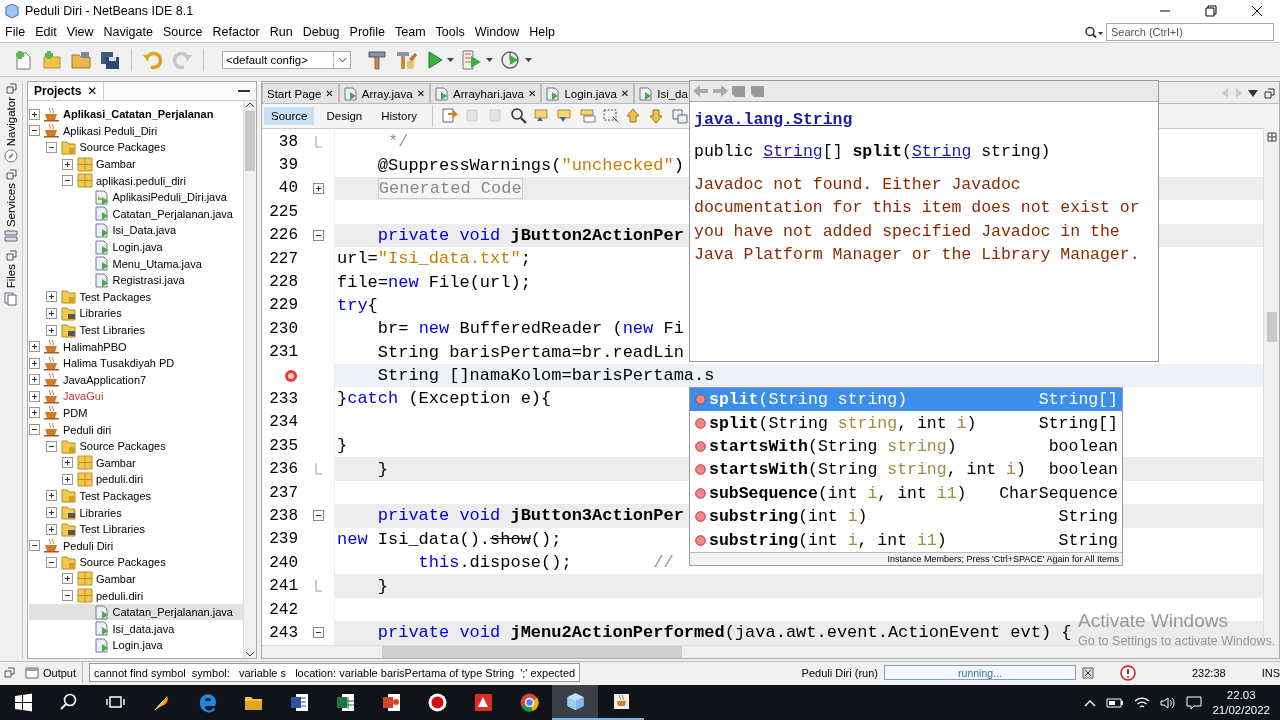  What do you see at coordinates (680, 116) in the screenshot?
I see `bookmark-icon` at bounding box center [680, 116].